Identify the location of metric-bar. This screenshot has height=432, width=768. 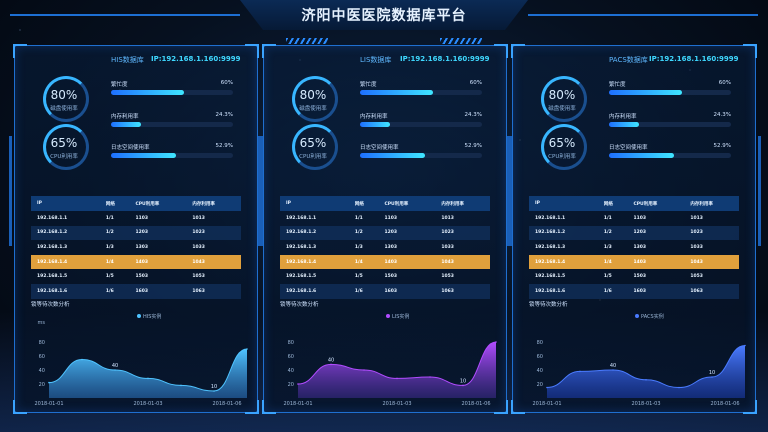
(670, 92).